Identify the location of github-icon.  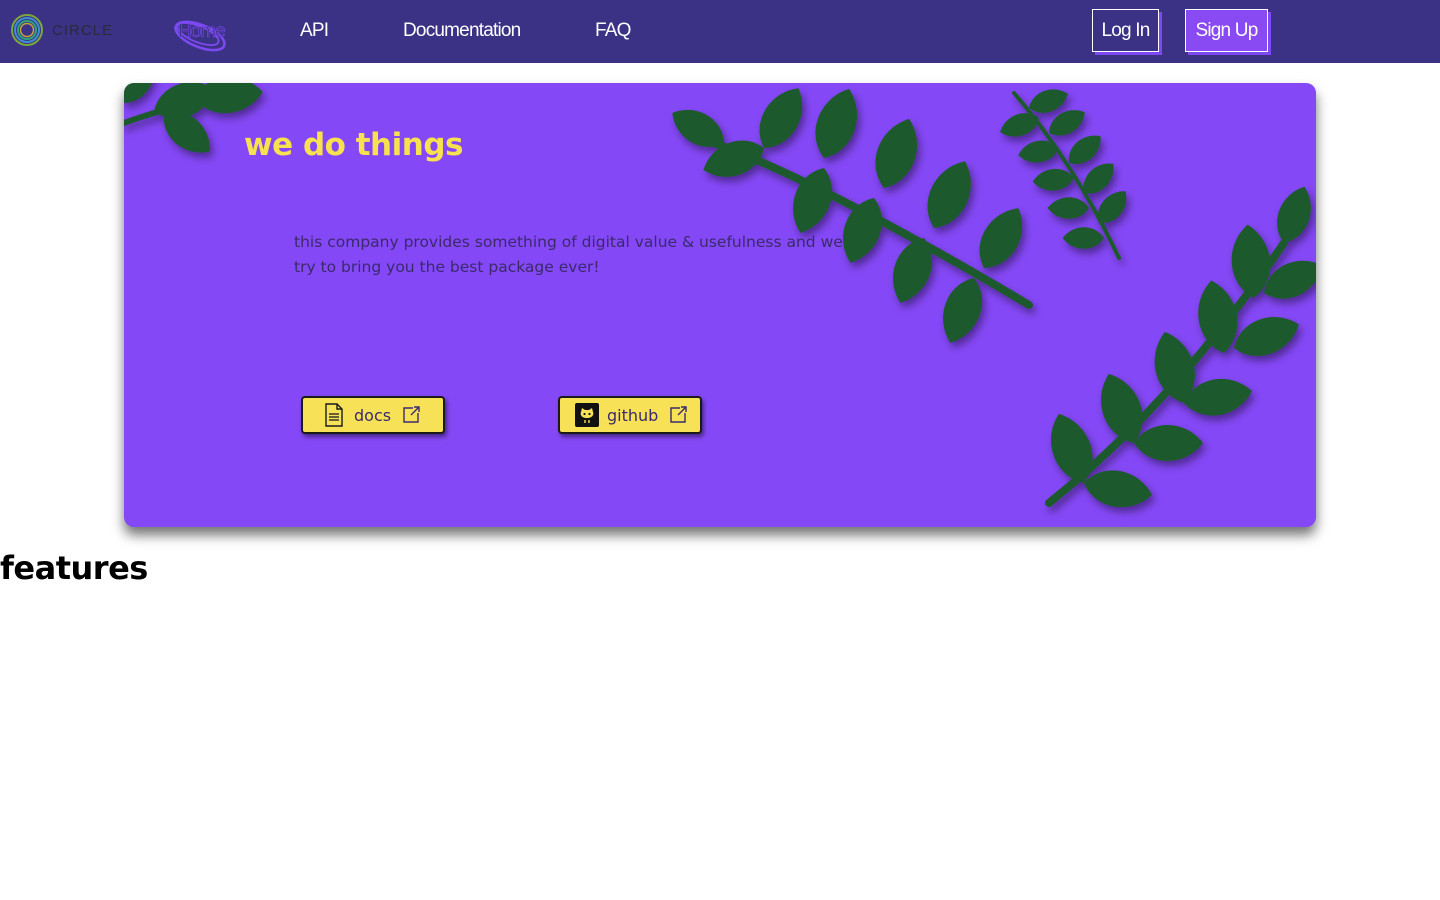
(587, 415).